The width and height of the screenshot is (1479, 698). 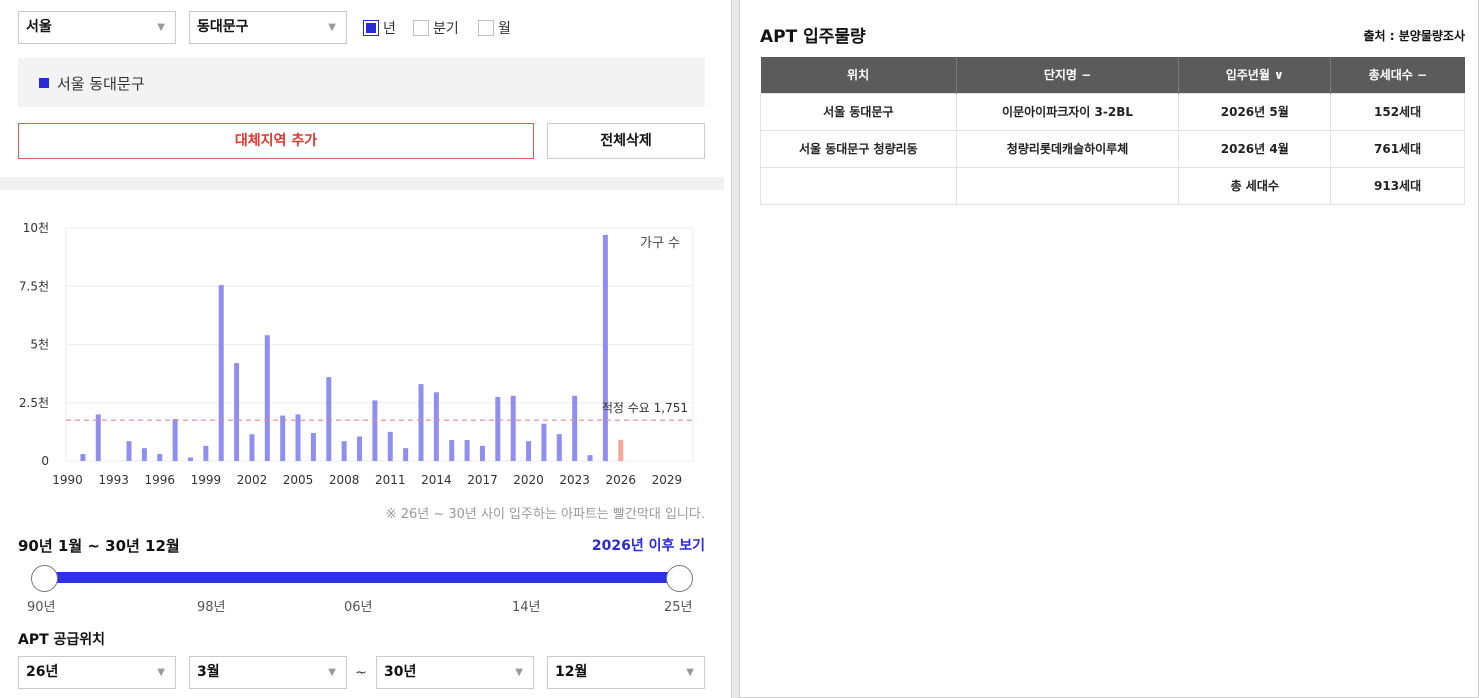 What do you see at coordinates (858, 185) in the screenshot?
I see `table-cell` at bounding box center [858, 185].